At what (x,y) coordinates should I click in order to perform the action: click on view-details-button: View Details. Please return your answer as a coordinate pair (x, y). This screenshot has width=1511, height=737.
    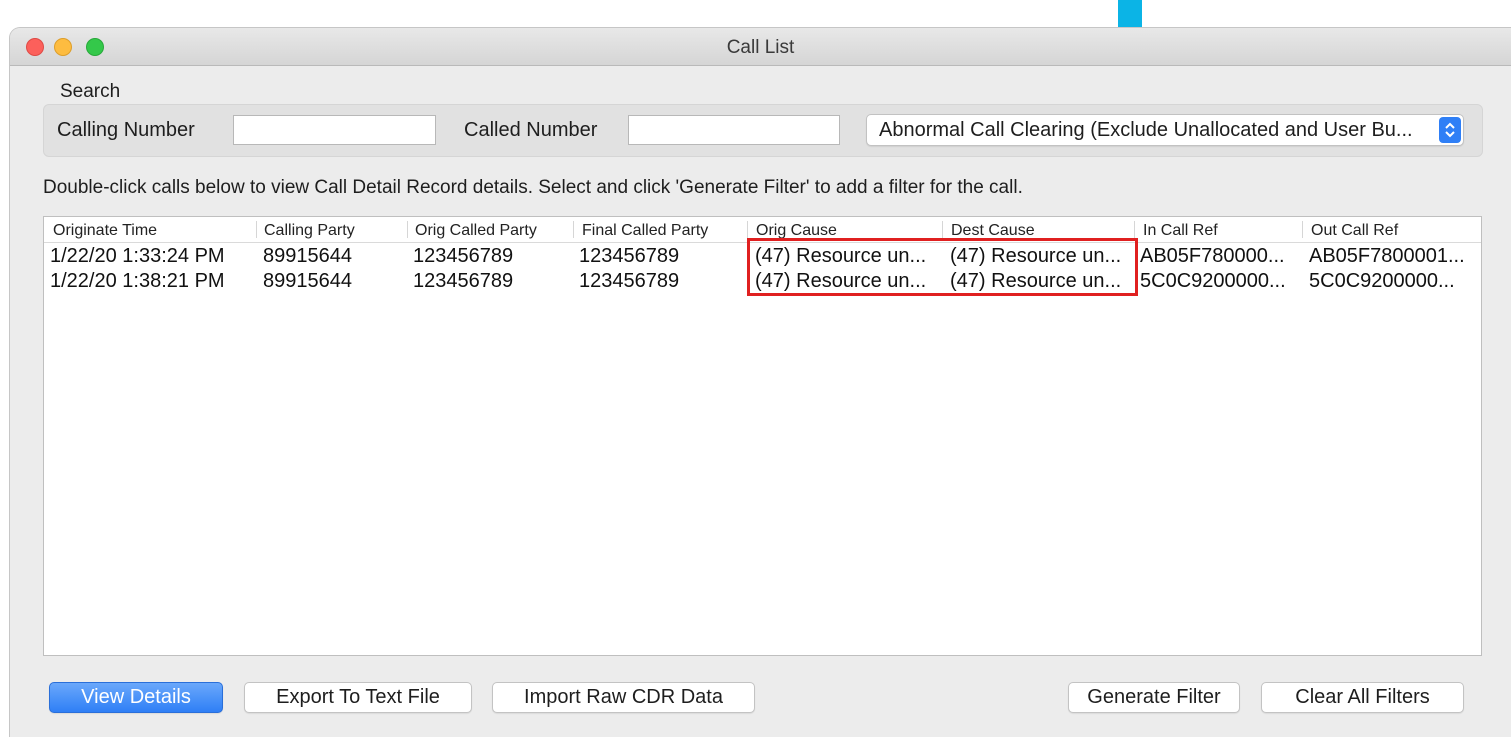
    Looking at the image, I should click on (136, 697).